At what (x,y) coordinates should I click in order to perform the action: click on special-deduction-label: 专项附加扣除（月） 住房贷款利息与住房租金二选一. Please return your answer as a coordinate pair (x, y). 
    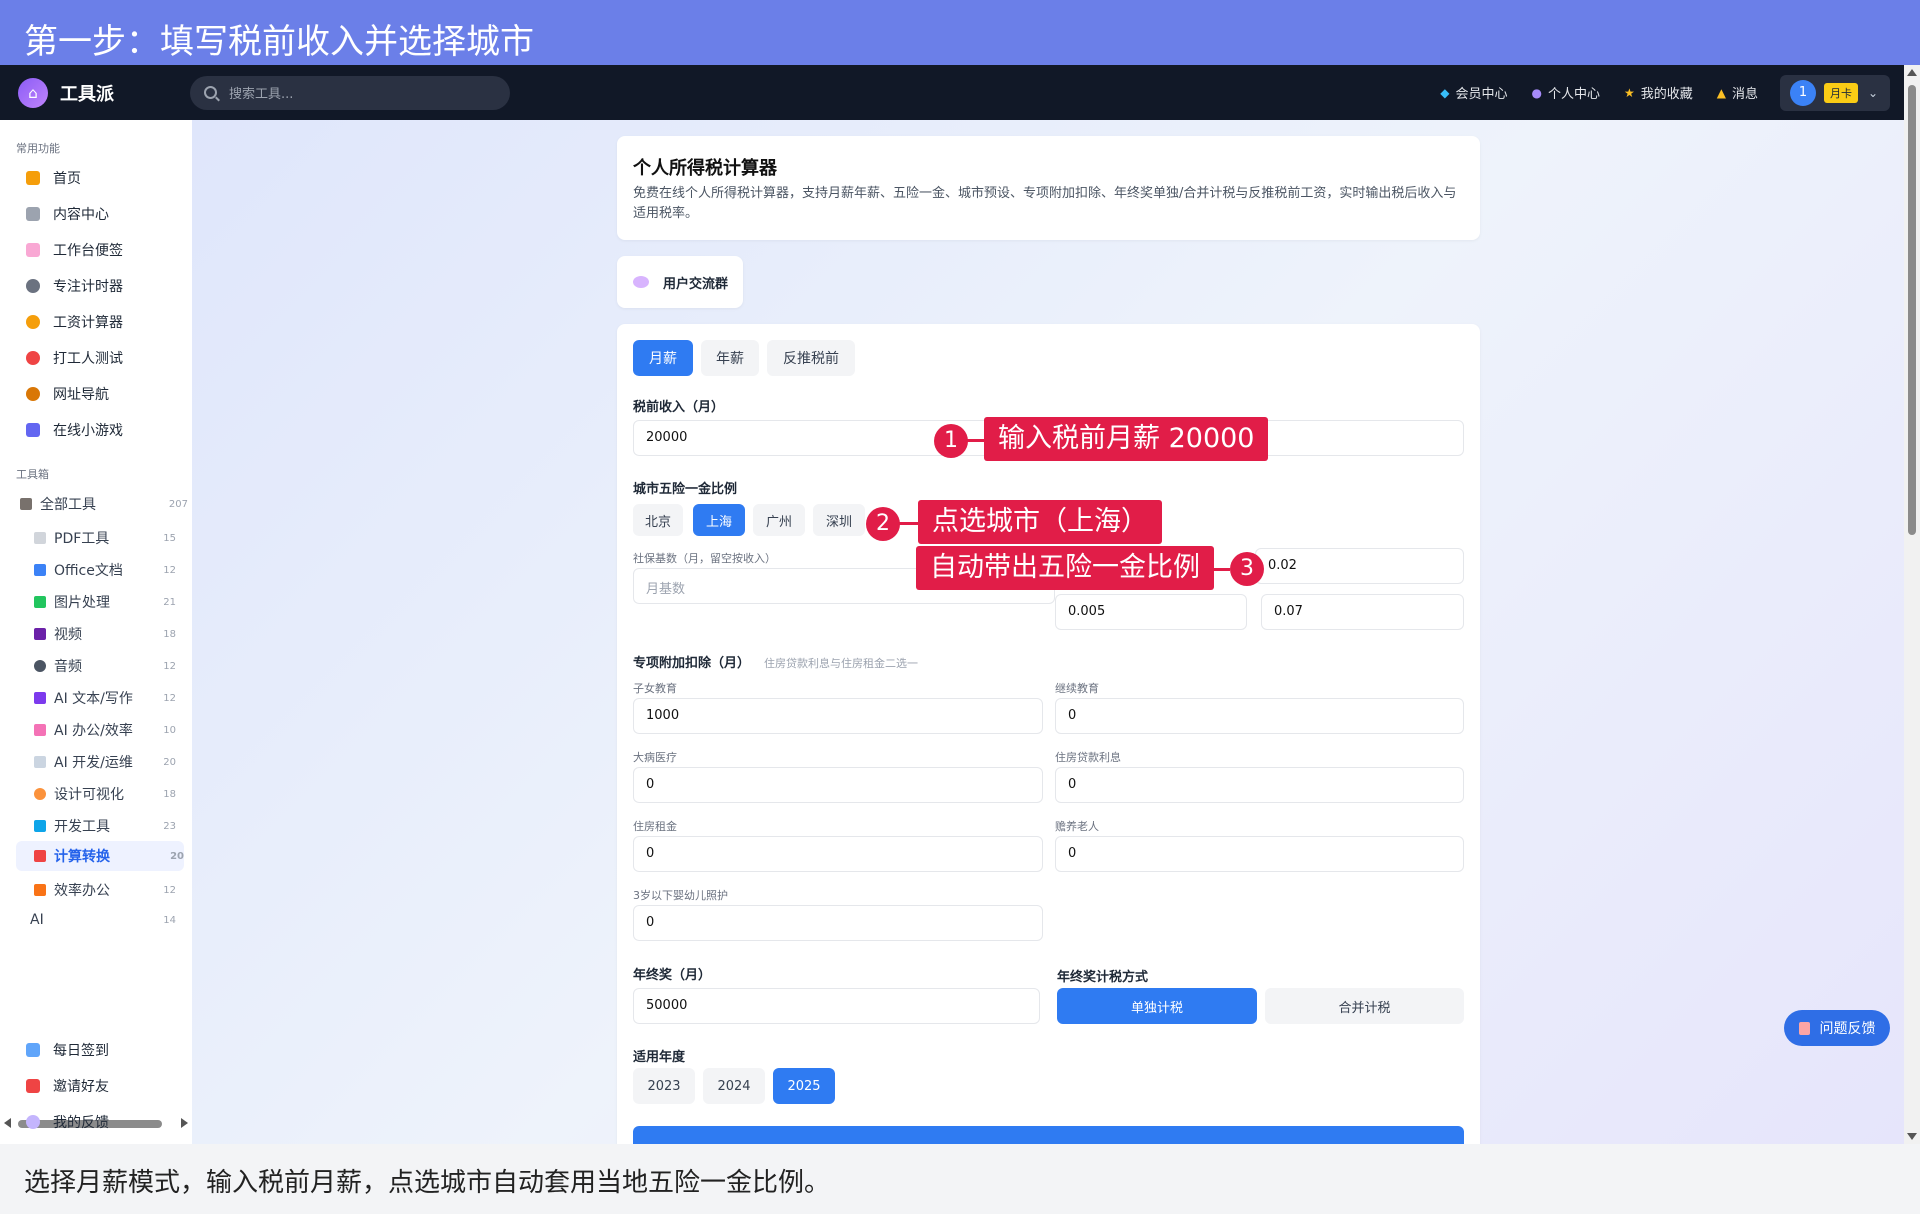
    Looking at the image, I should click on (776, 663).